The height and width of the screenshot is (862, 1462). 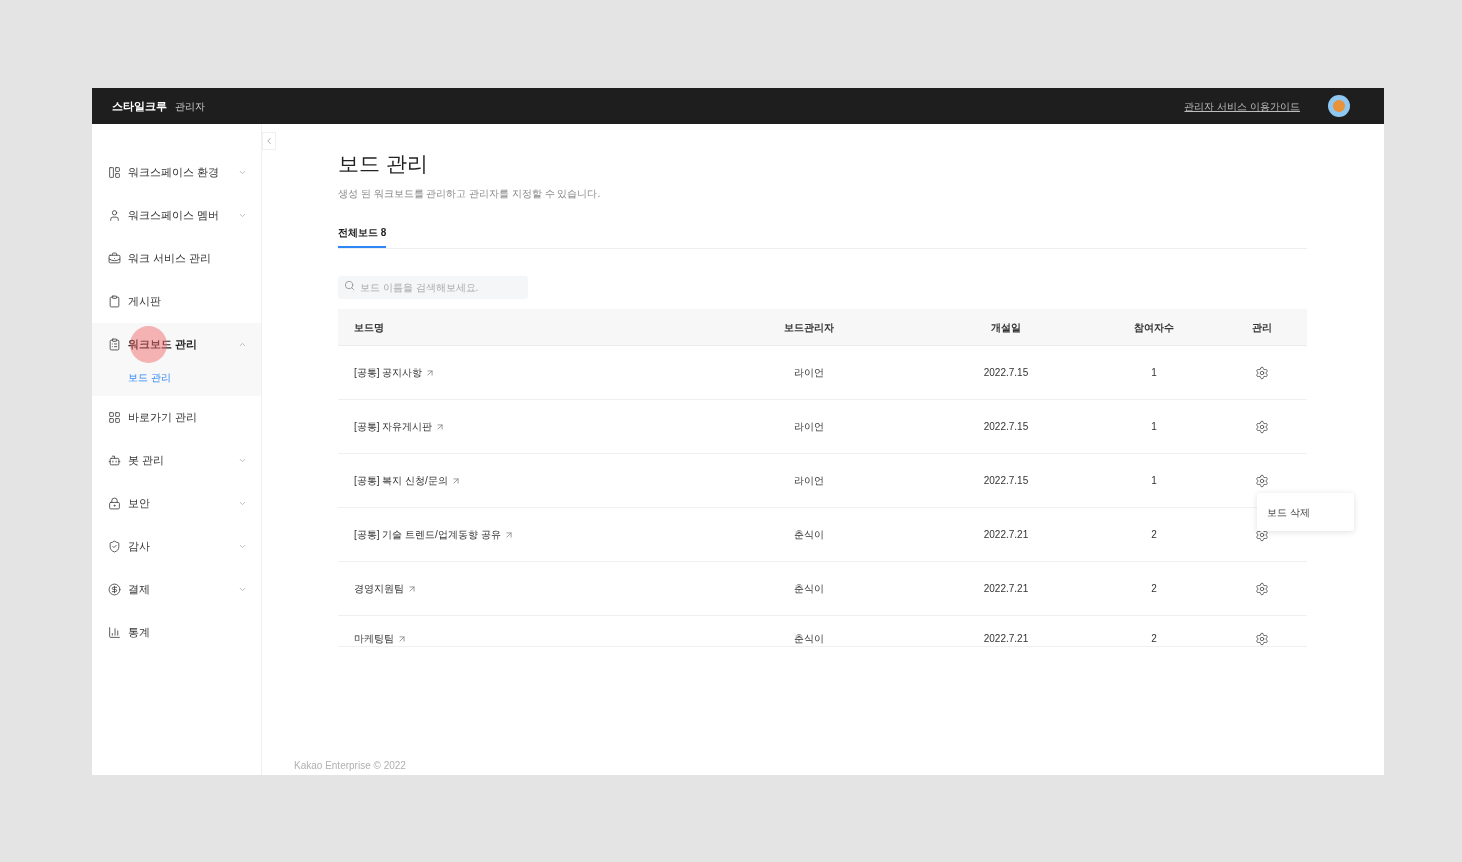 I want to click on sidebar-item: 결제, so click(x=176, y=589).